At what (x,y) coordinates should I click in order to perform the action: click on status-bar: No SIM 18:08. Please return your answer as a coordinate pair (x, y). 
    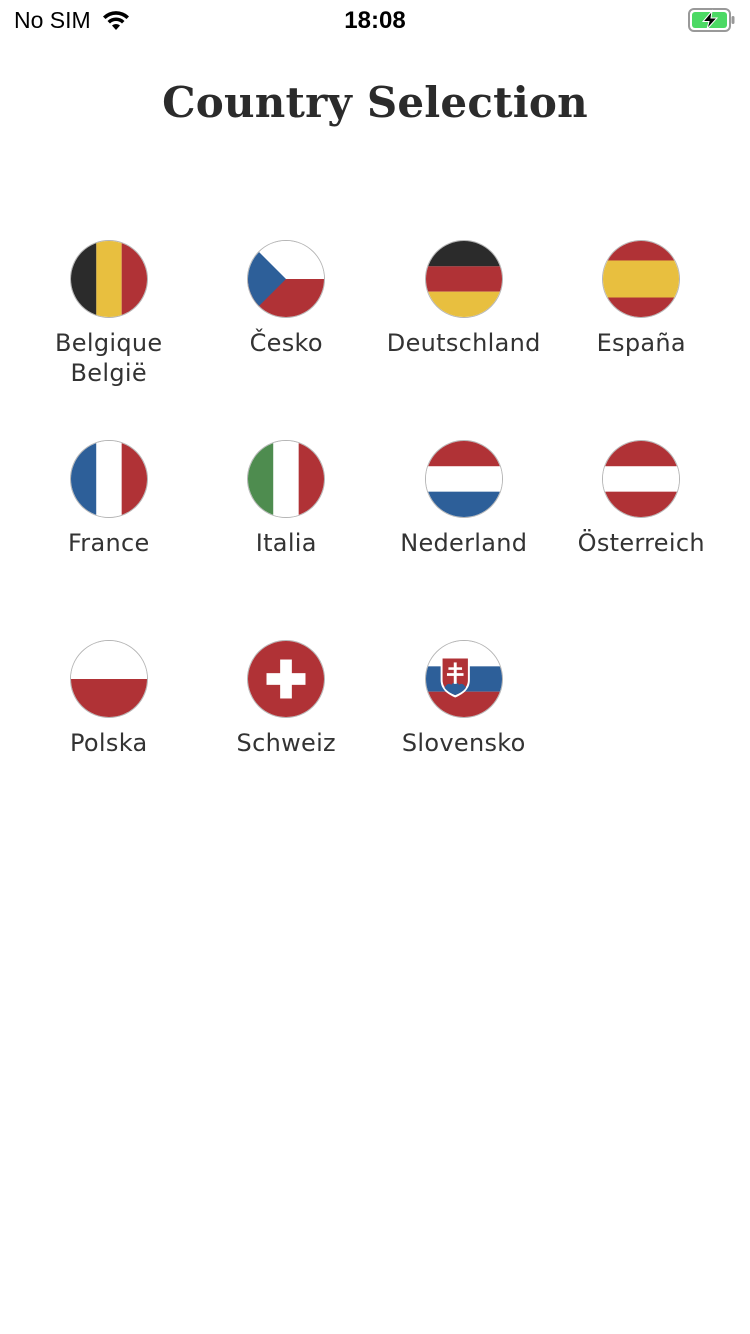
    Looking at the image, I should click on (375, 20).